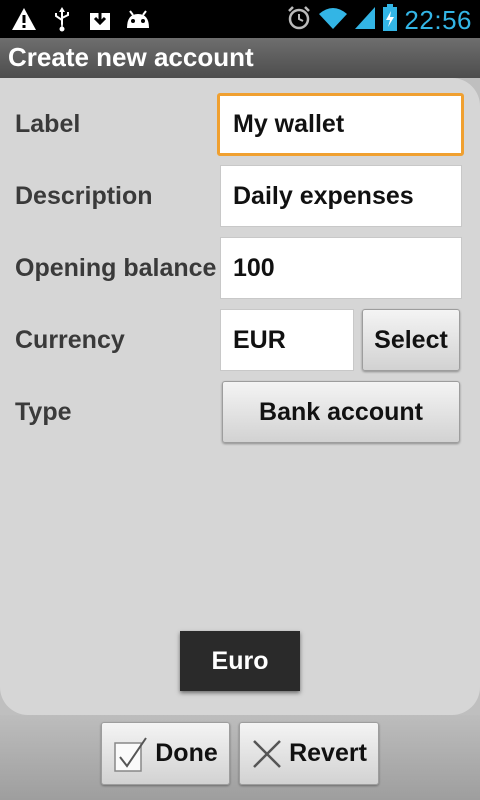  Describe the element at coordinates (24, 19) in the screenshot. I see `warning-icon` at that location.